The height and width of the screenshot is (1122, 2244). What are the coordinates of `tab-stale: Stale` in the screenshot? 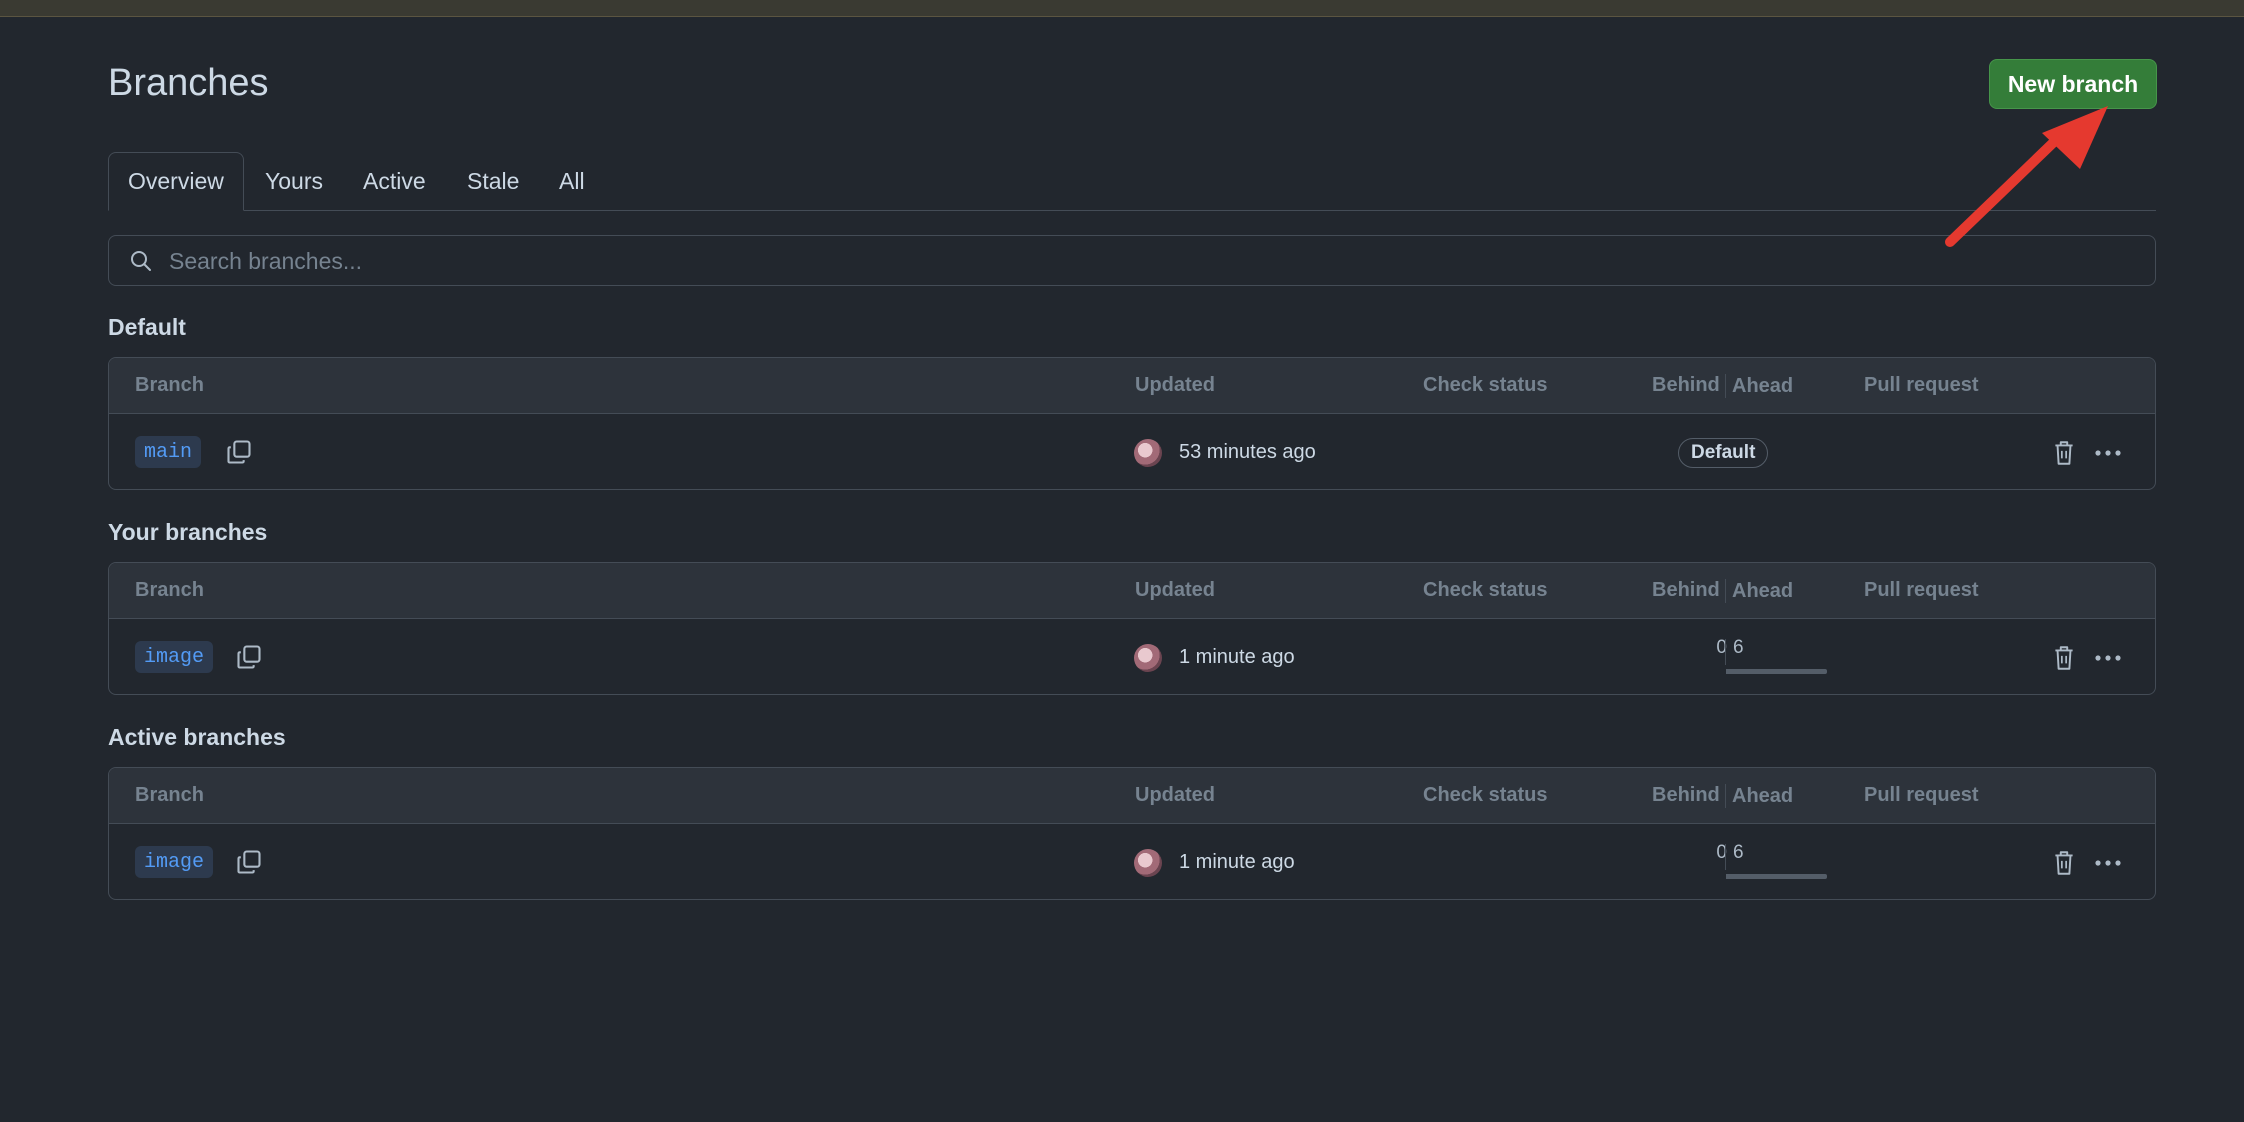 It's located at (493, 181).